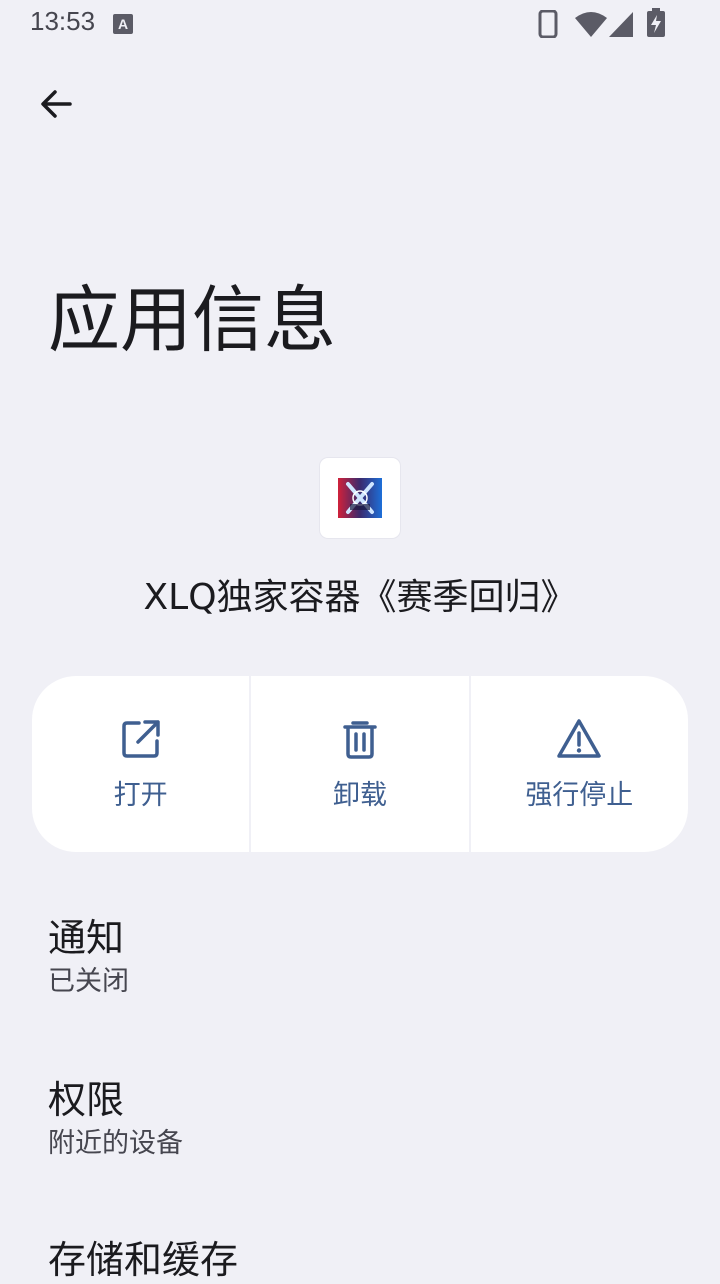 The width and height of the screenshot is (720, 1284). I want to click on signal-icon, so click(621, 24).